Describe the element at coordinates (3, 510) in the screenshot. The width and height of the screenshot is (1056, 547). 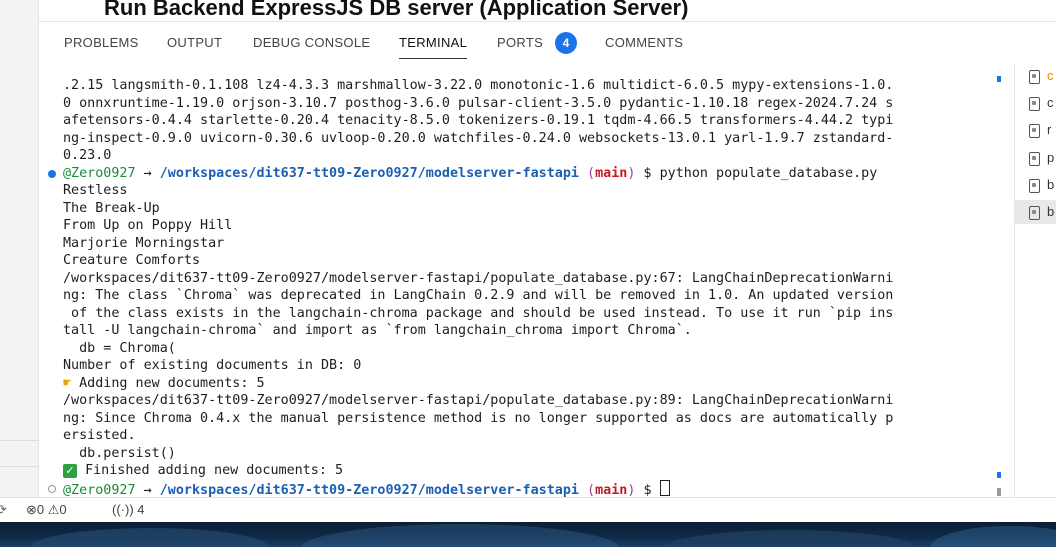
I see `remote-sync-icon: ⟳` at that location.